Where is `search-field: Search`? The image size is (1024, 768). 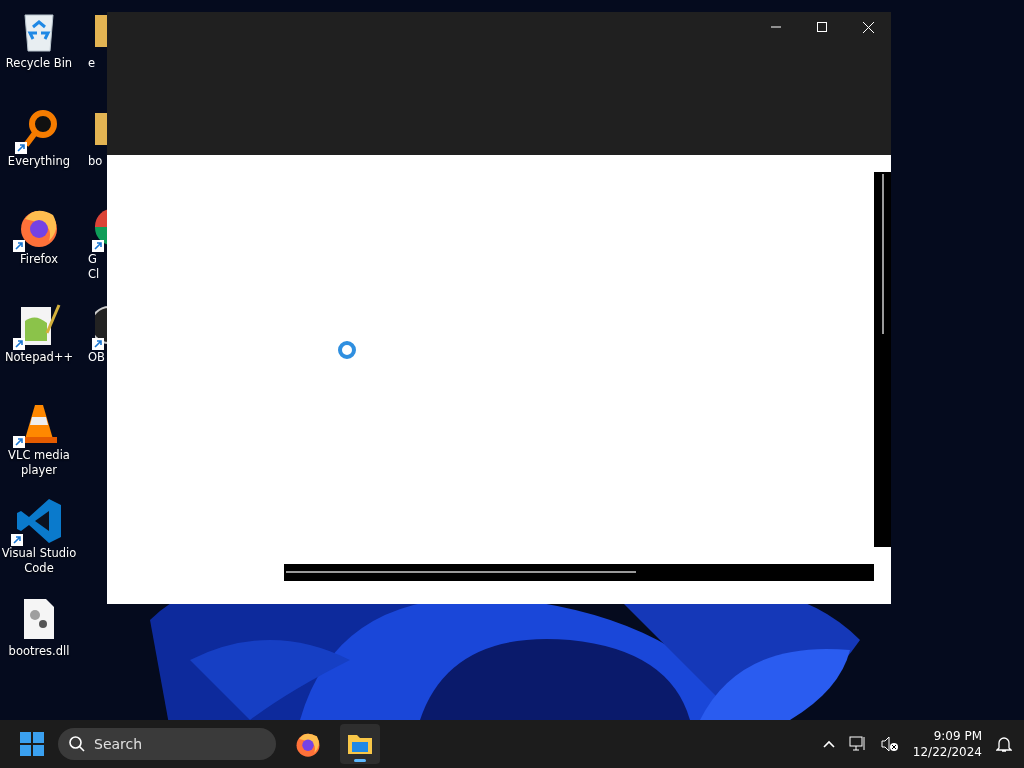
search-field: Search is located at coordinates (167, 744).